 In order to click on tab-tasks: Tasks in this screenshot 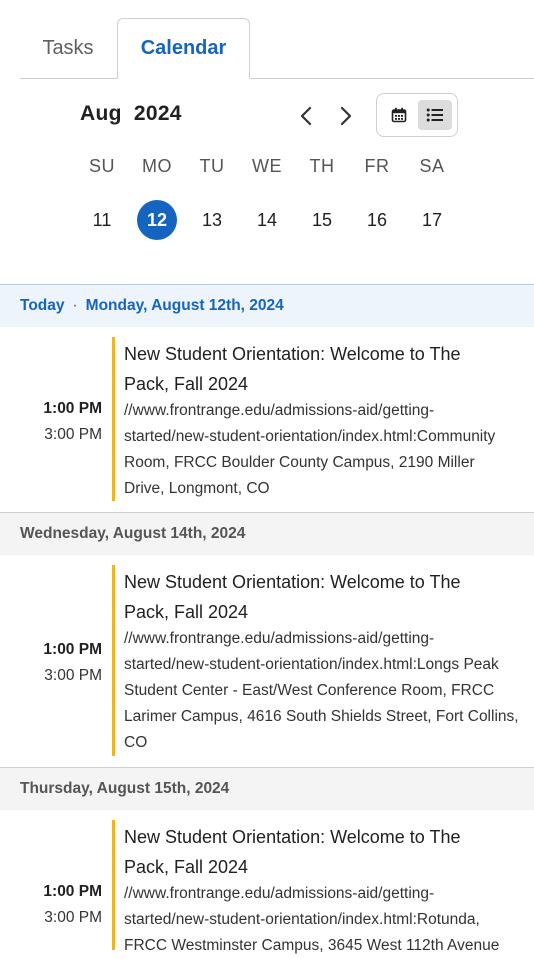, I will do `click(68, 48)`.